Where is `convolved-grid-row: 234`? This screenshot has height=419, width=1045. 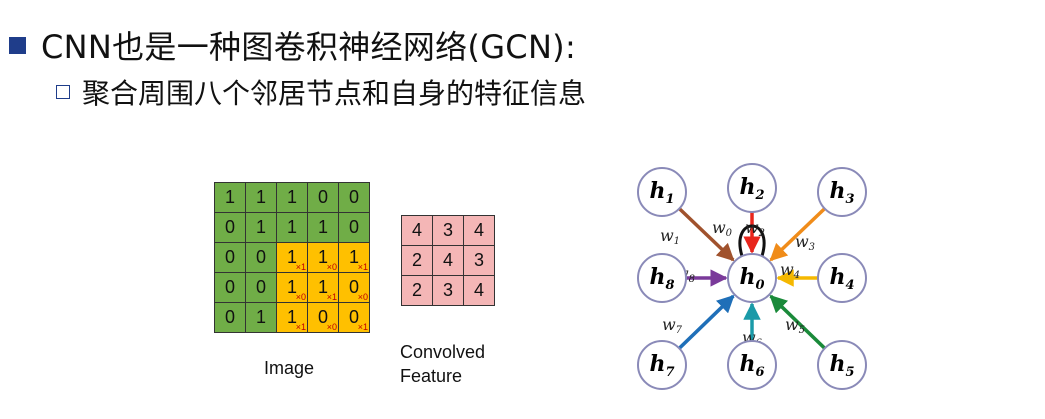
convolved-grid-row: 234 is located at coordinates (448, 290).